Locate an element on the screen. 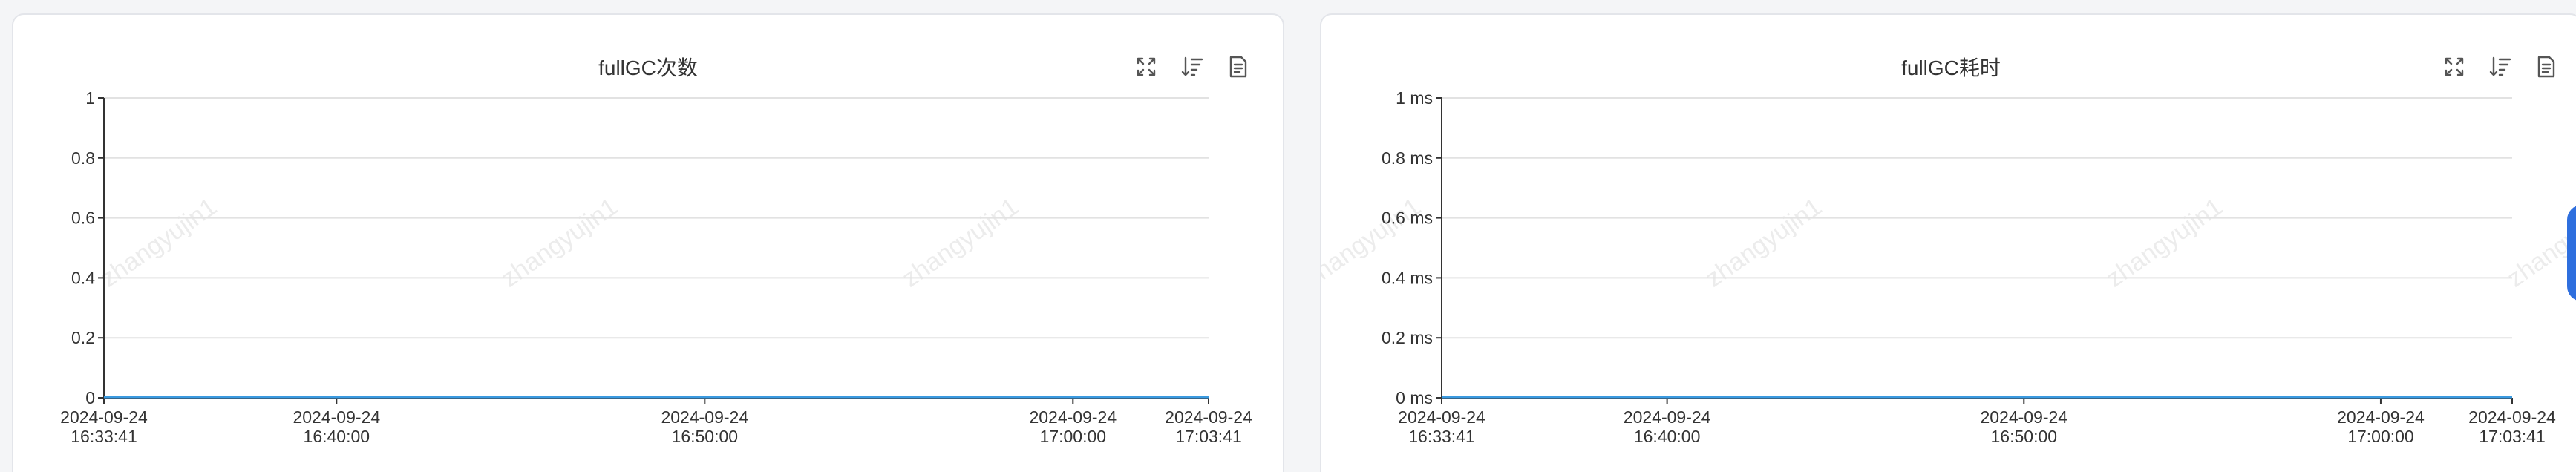 The image size is (2576, 472). y-tick-label: 0.8 ms is located at coordinates (1407, 158).